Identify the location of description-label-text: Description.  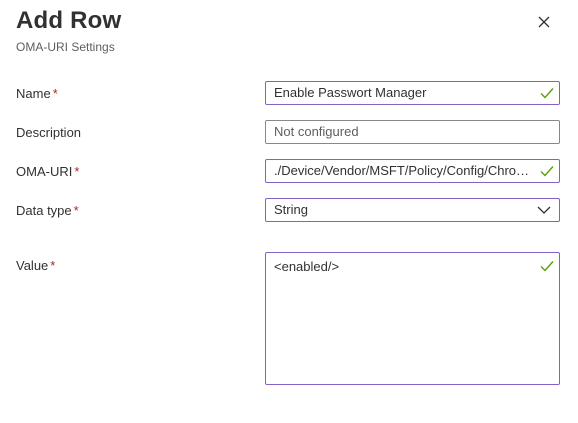
(49, 132).